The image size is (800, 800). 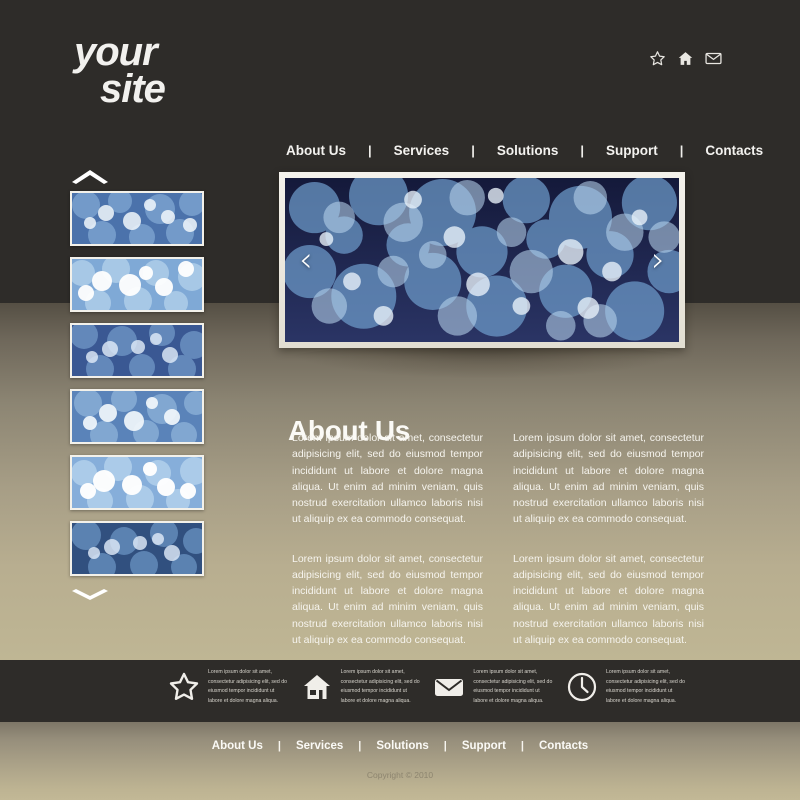 I want to click on footer-background, so click(x=400, y=761).